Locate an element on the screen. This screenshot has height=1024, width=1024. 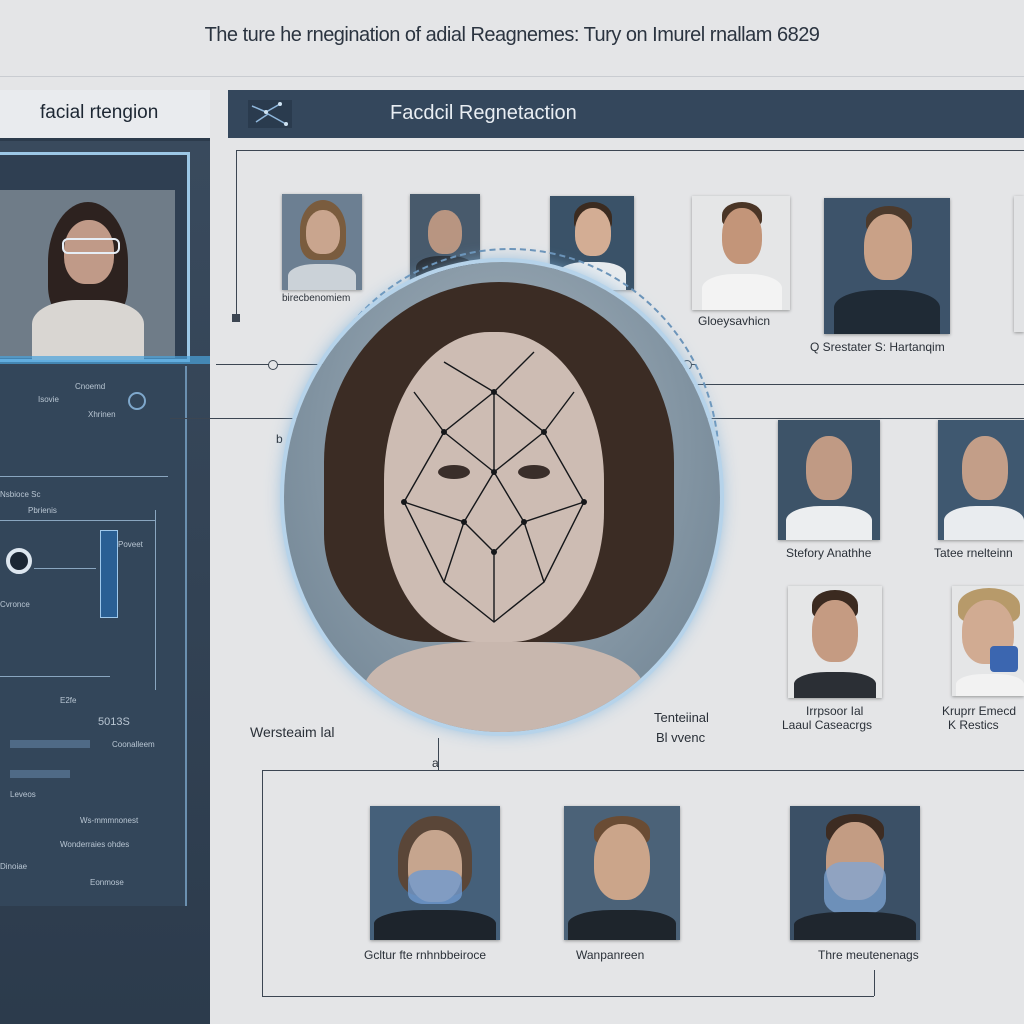
left-panel-header: facial rtengion is located at coordinates (105, 115).